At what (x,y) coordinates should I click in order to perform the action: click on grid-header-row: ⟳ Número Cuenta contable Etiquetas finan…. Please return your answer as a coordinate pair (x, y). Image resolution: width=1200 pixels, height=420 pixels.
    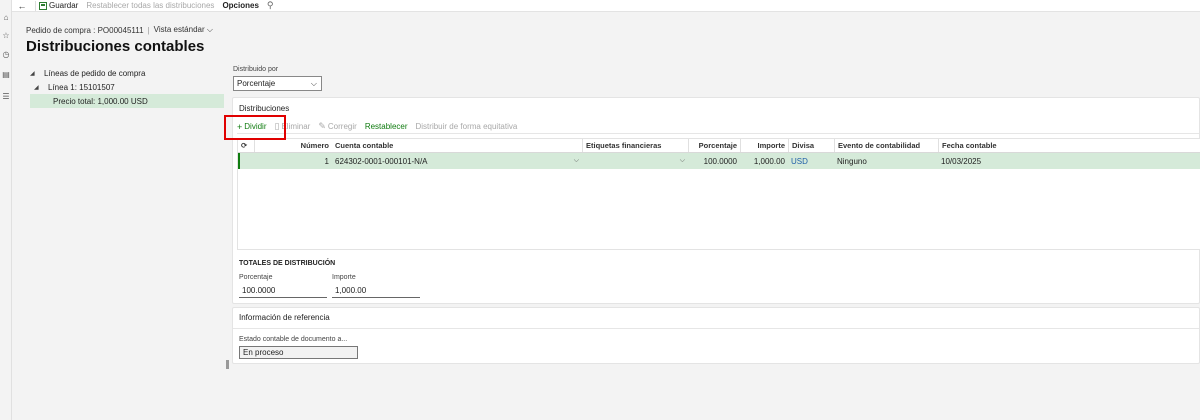
    Looking at the image, I should click on (719, 146).